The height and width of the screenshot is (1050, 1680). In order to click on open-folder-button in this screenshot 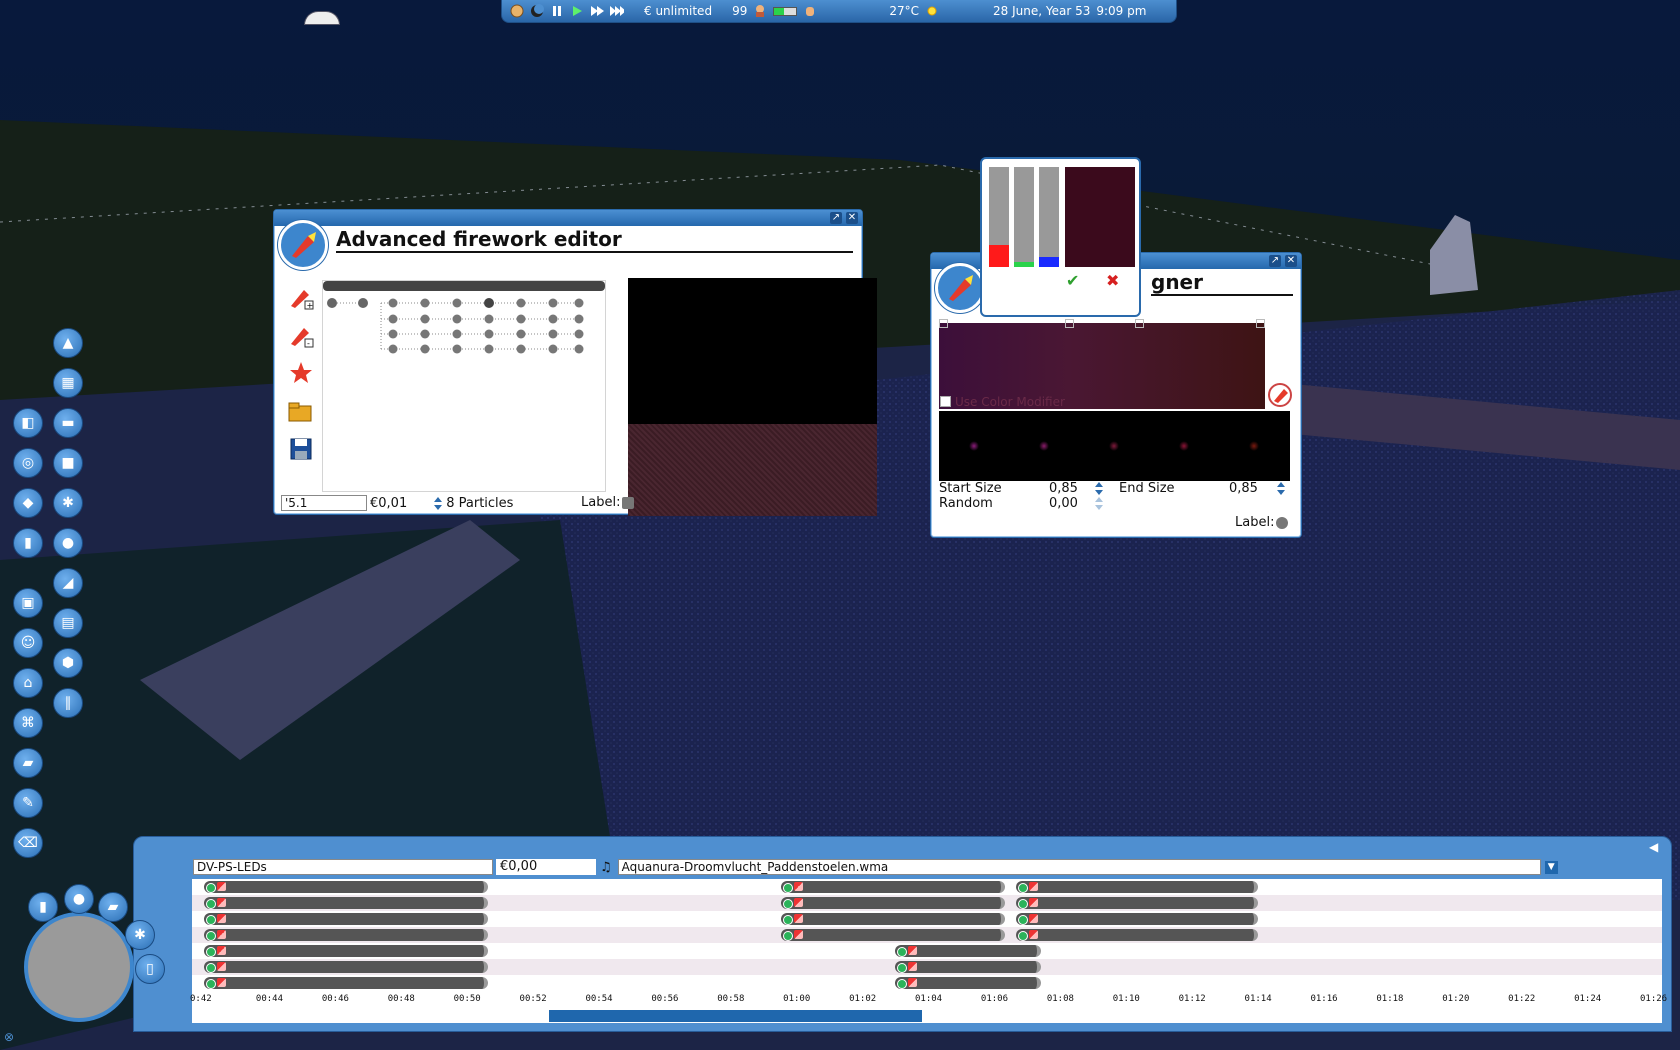, I will do `click(301, 411)`.